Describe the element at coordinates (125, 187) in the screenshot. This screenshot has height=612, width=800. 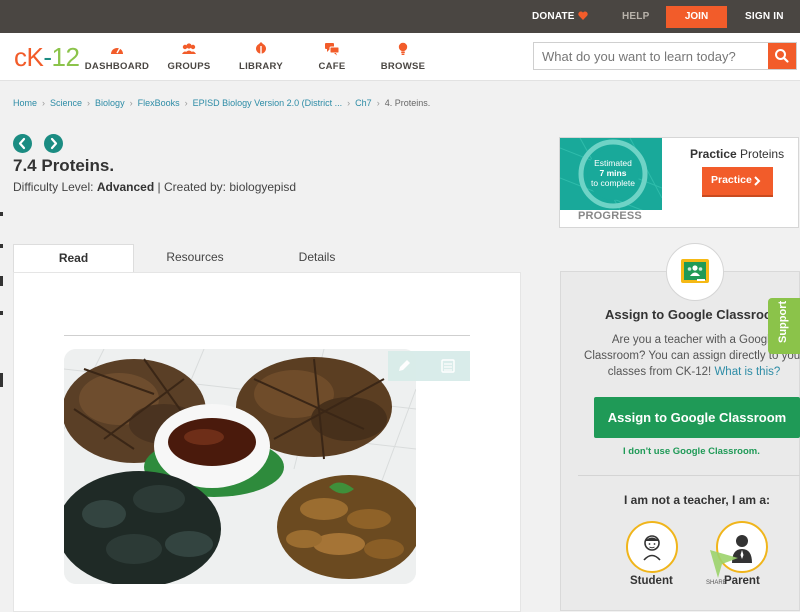
I see `difficulty-value: Advanced` at that location.